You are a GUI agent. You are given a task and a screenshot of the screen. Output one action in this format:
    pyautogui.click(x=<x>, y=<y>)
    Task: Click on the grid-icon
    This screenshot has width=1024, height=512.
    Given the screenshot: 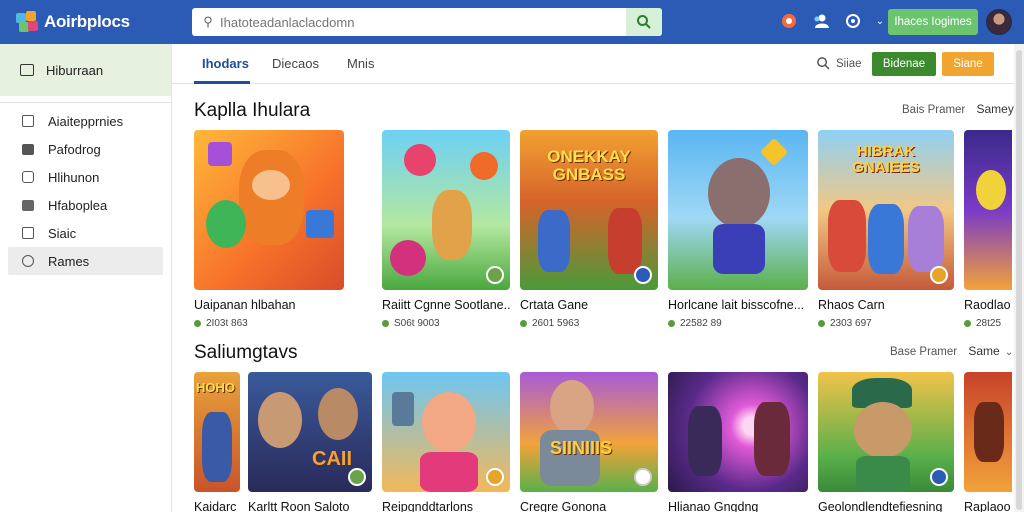 What is the action you would take?
    pyautogui.click(x=28, y=121)
    